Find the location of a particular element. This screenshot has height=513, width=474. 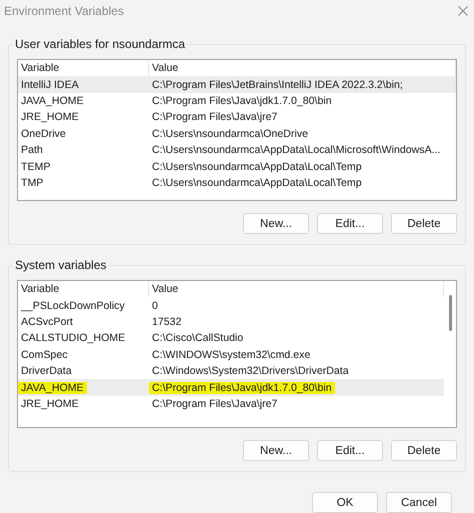

column-header: Value is located at coordinates (296, 289).